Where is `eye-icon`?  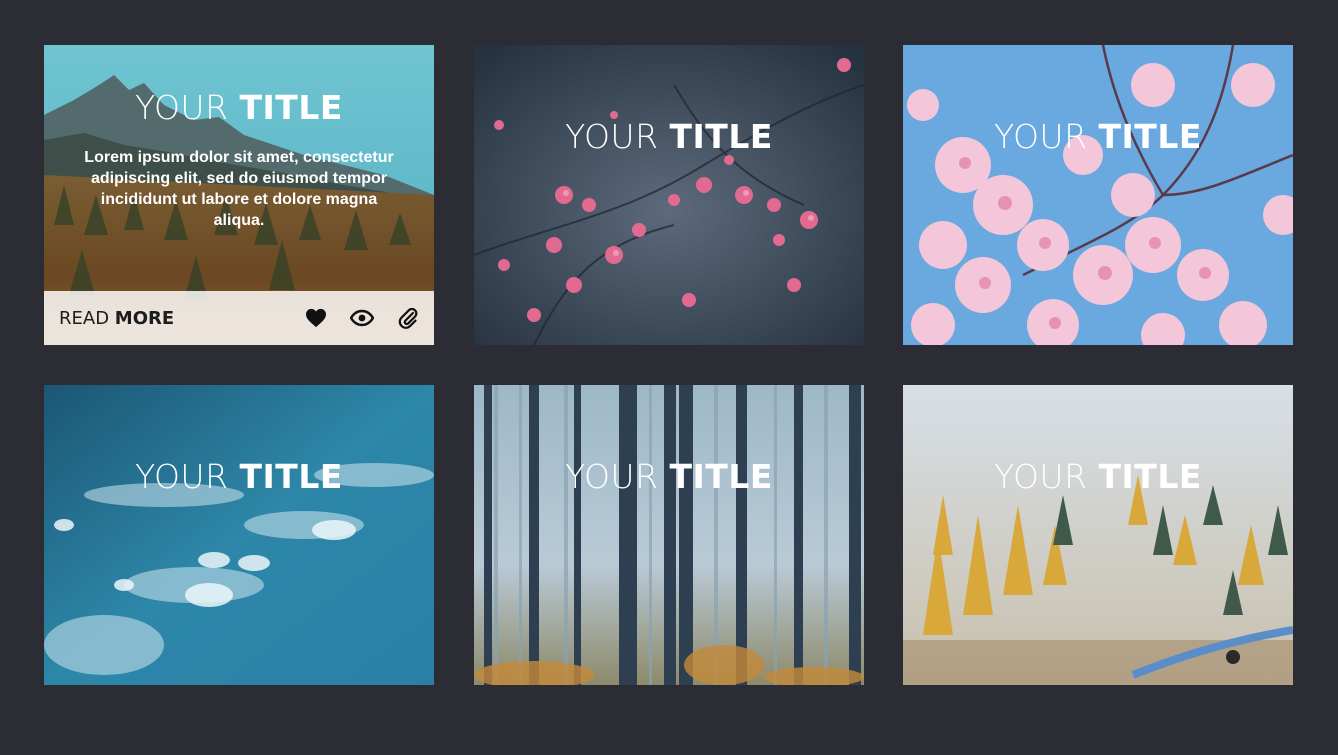
eye-icon is located at coordinates (362, 318).